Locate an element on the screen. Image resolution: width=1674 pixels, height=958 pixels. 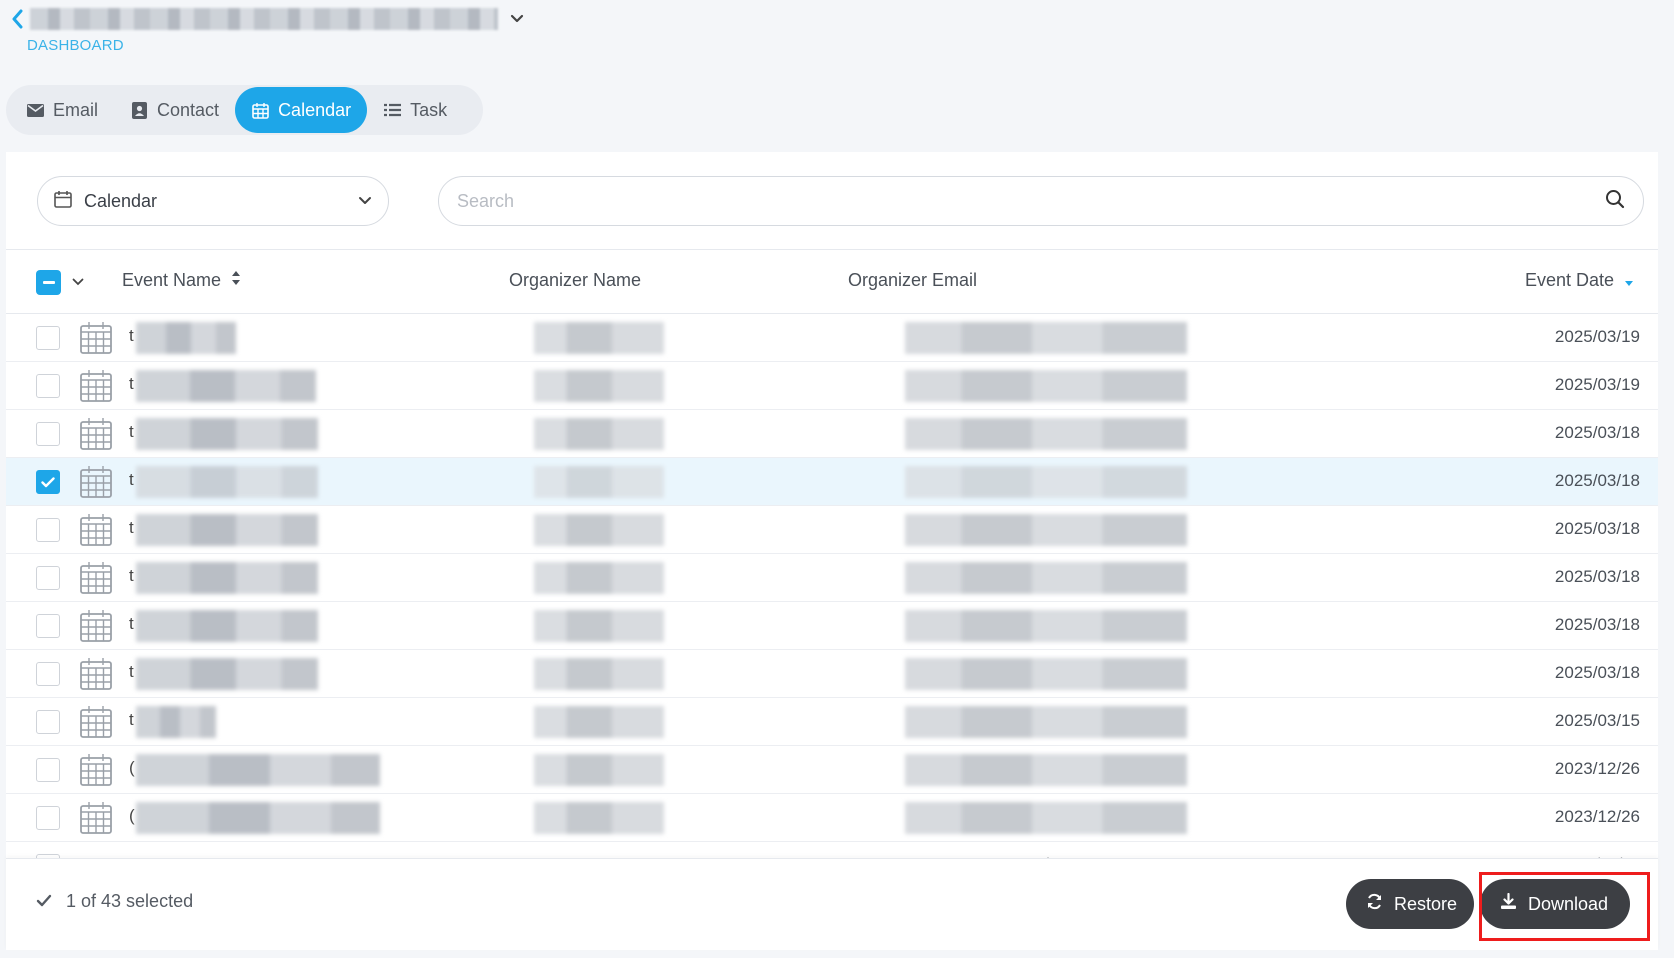
back-chevron-icon is located at coordinates (17, 19).